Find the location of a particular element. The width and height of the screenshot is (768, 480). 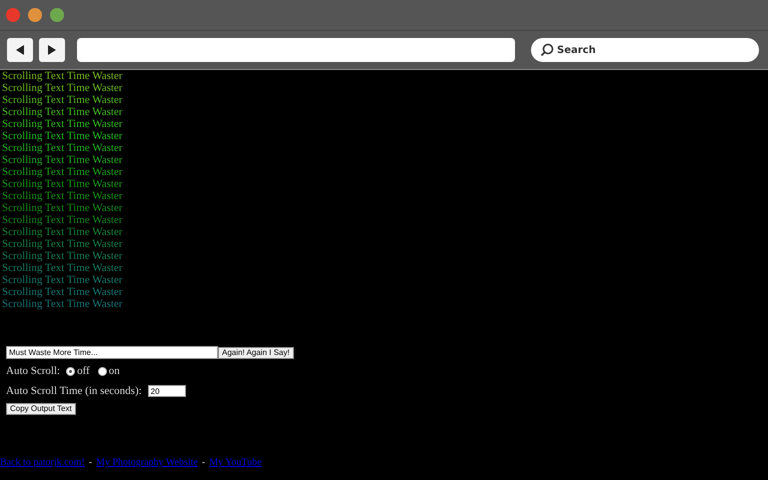

auto-scroll-label: Auto Scroll: is located at coordinates (33, 371).